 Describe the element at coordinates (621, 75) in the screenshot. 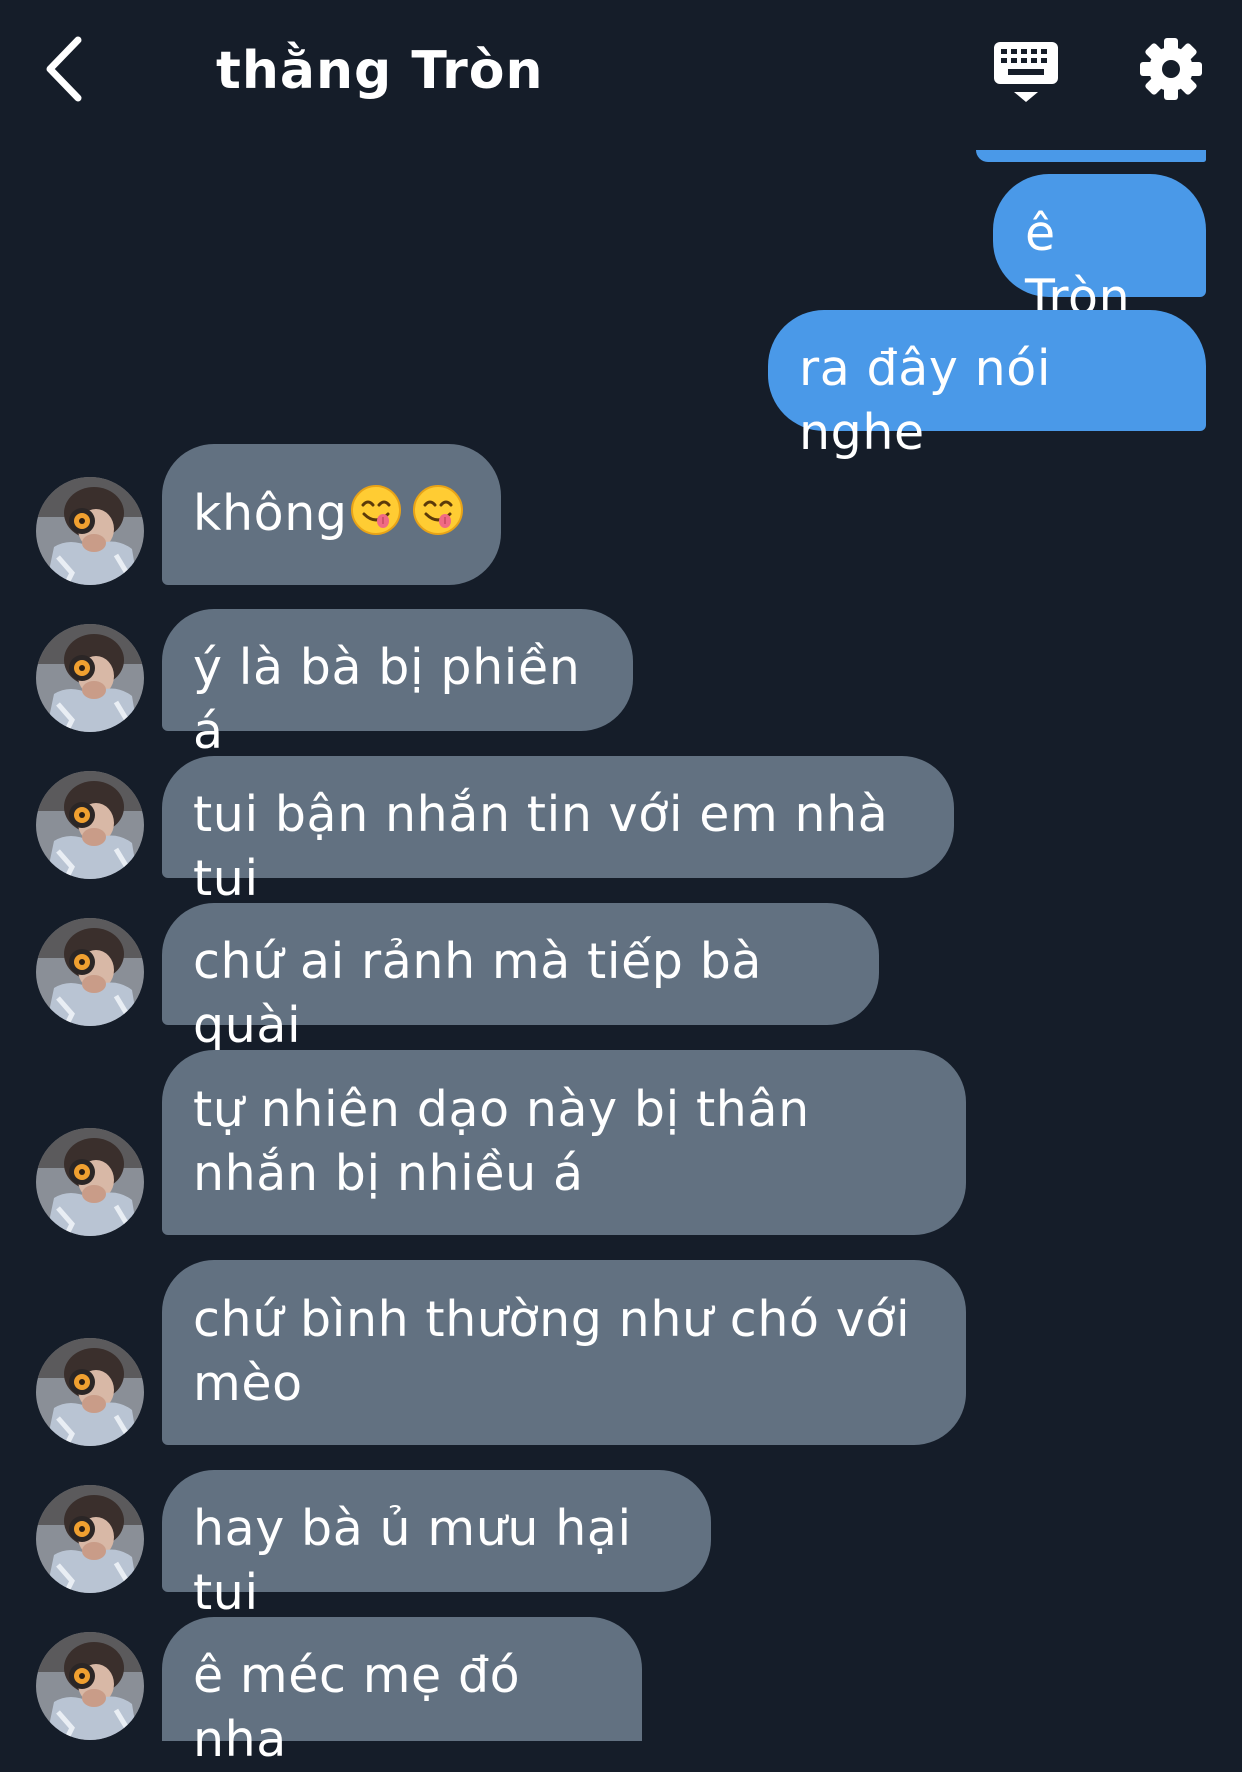

I see `chat-header: thằng Tròn` at that location.